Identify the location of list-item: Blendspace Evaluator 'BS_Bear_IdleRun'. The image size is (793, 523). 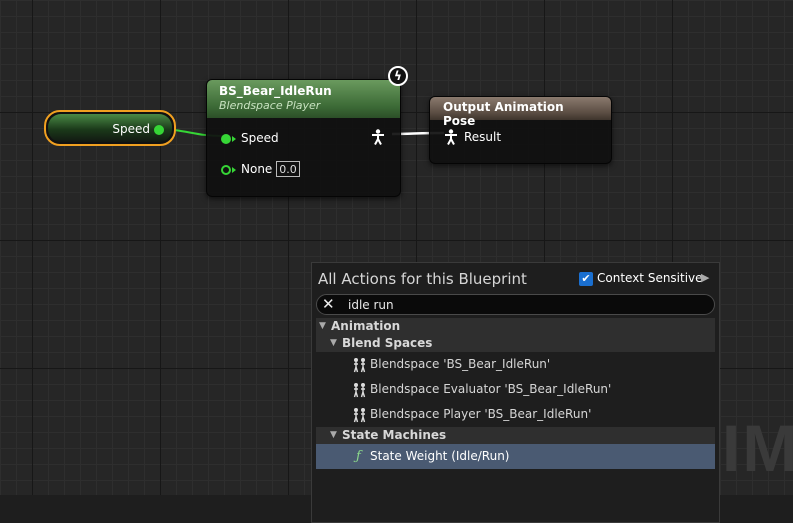
(515, 389).